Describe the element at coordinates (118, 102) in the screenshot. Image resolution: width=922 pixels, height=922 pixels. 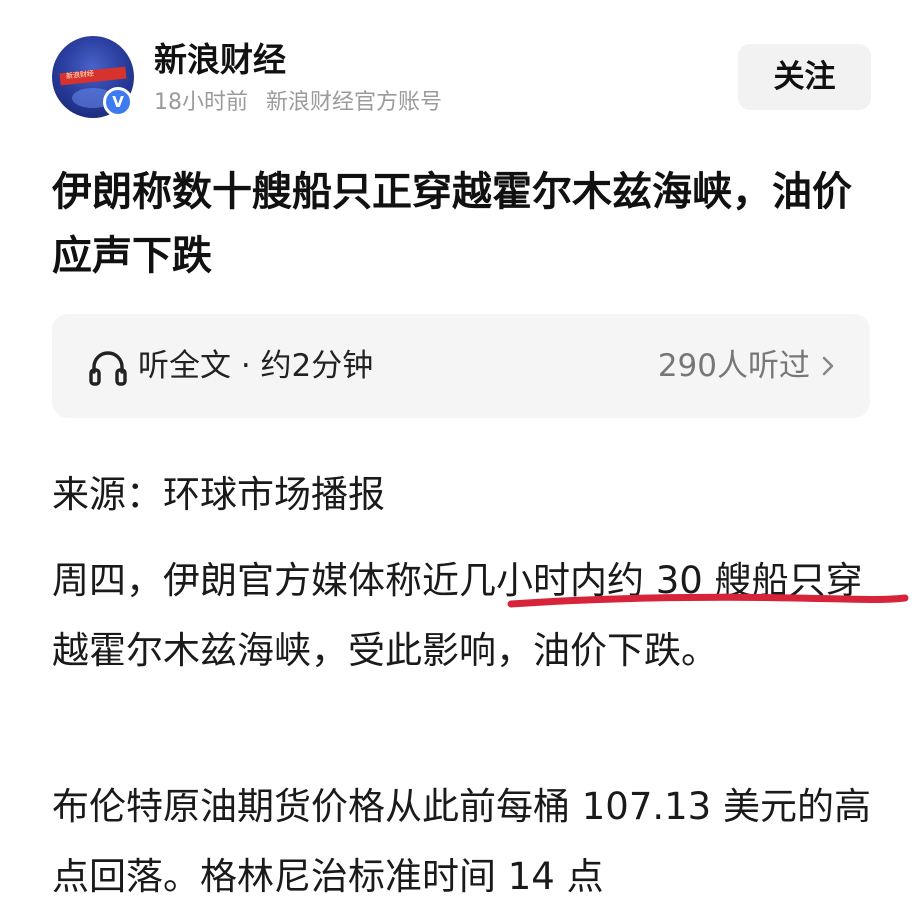
I see `verified-badge-icon: V` at that location.